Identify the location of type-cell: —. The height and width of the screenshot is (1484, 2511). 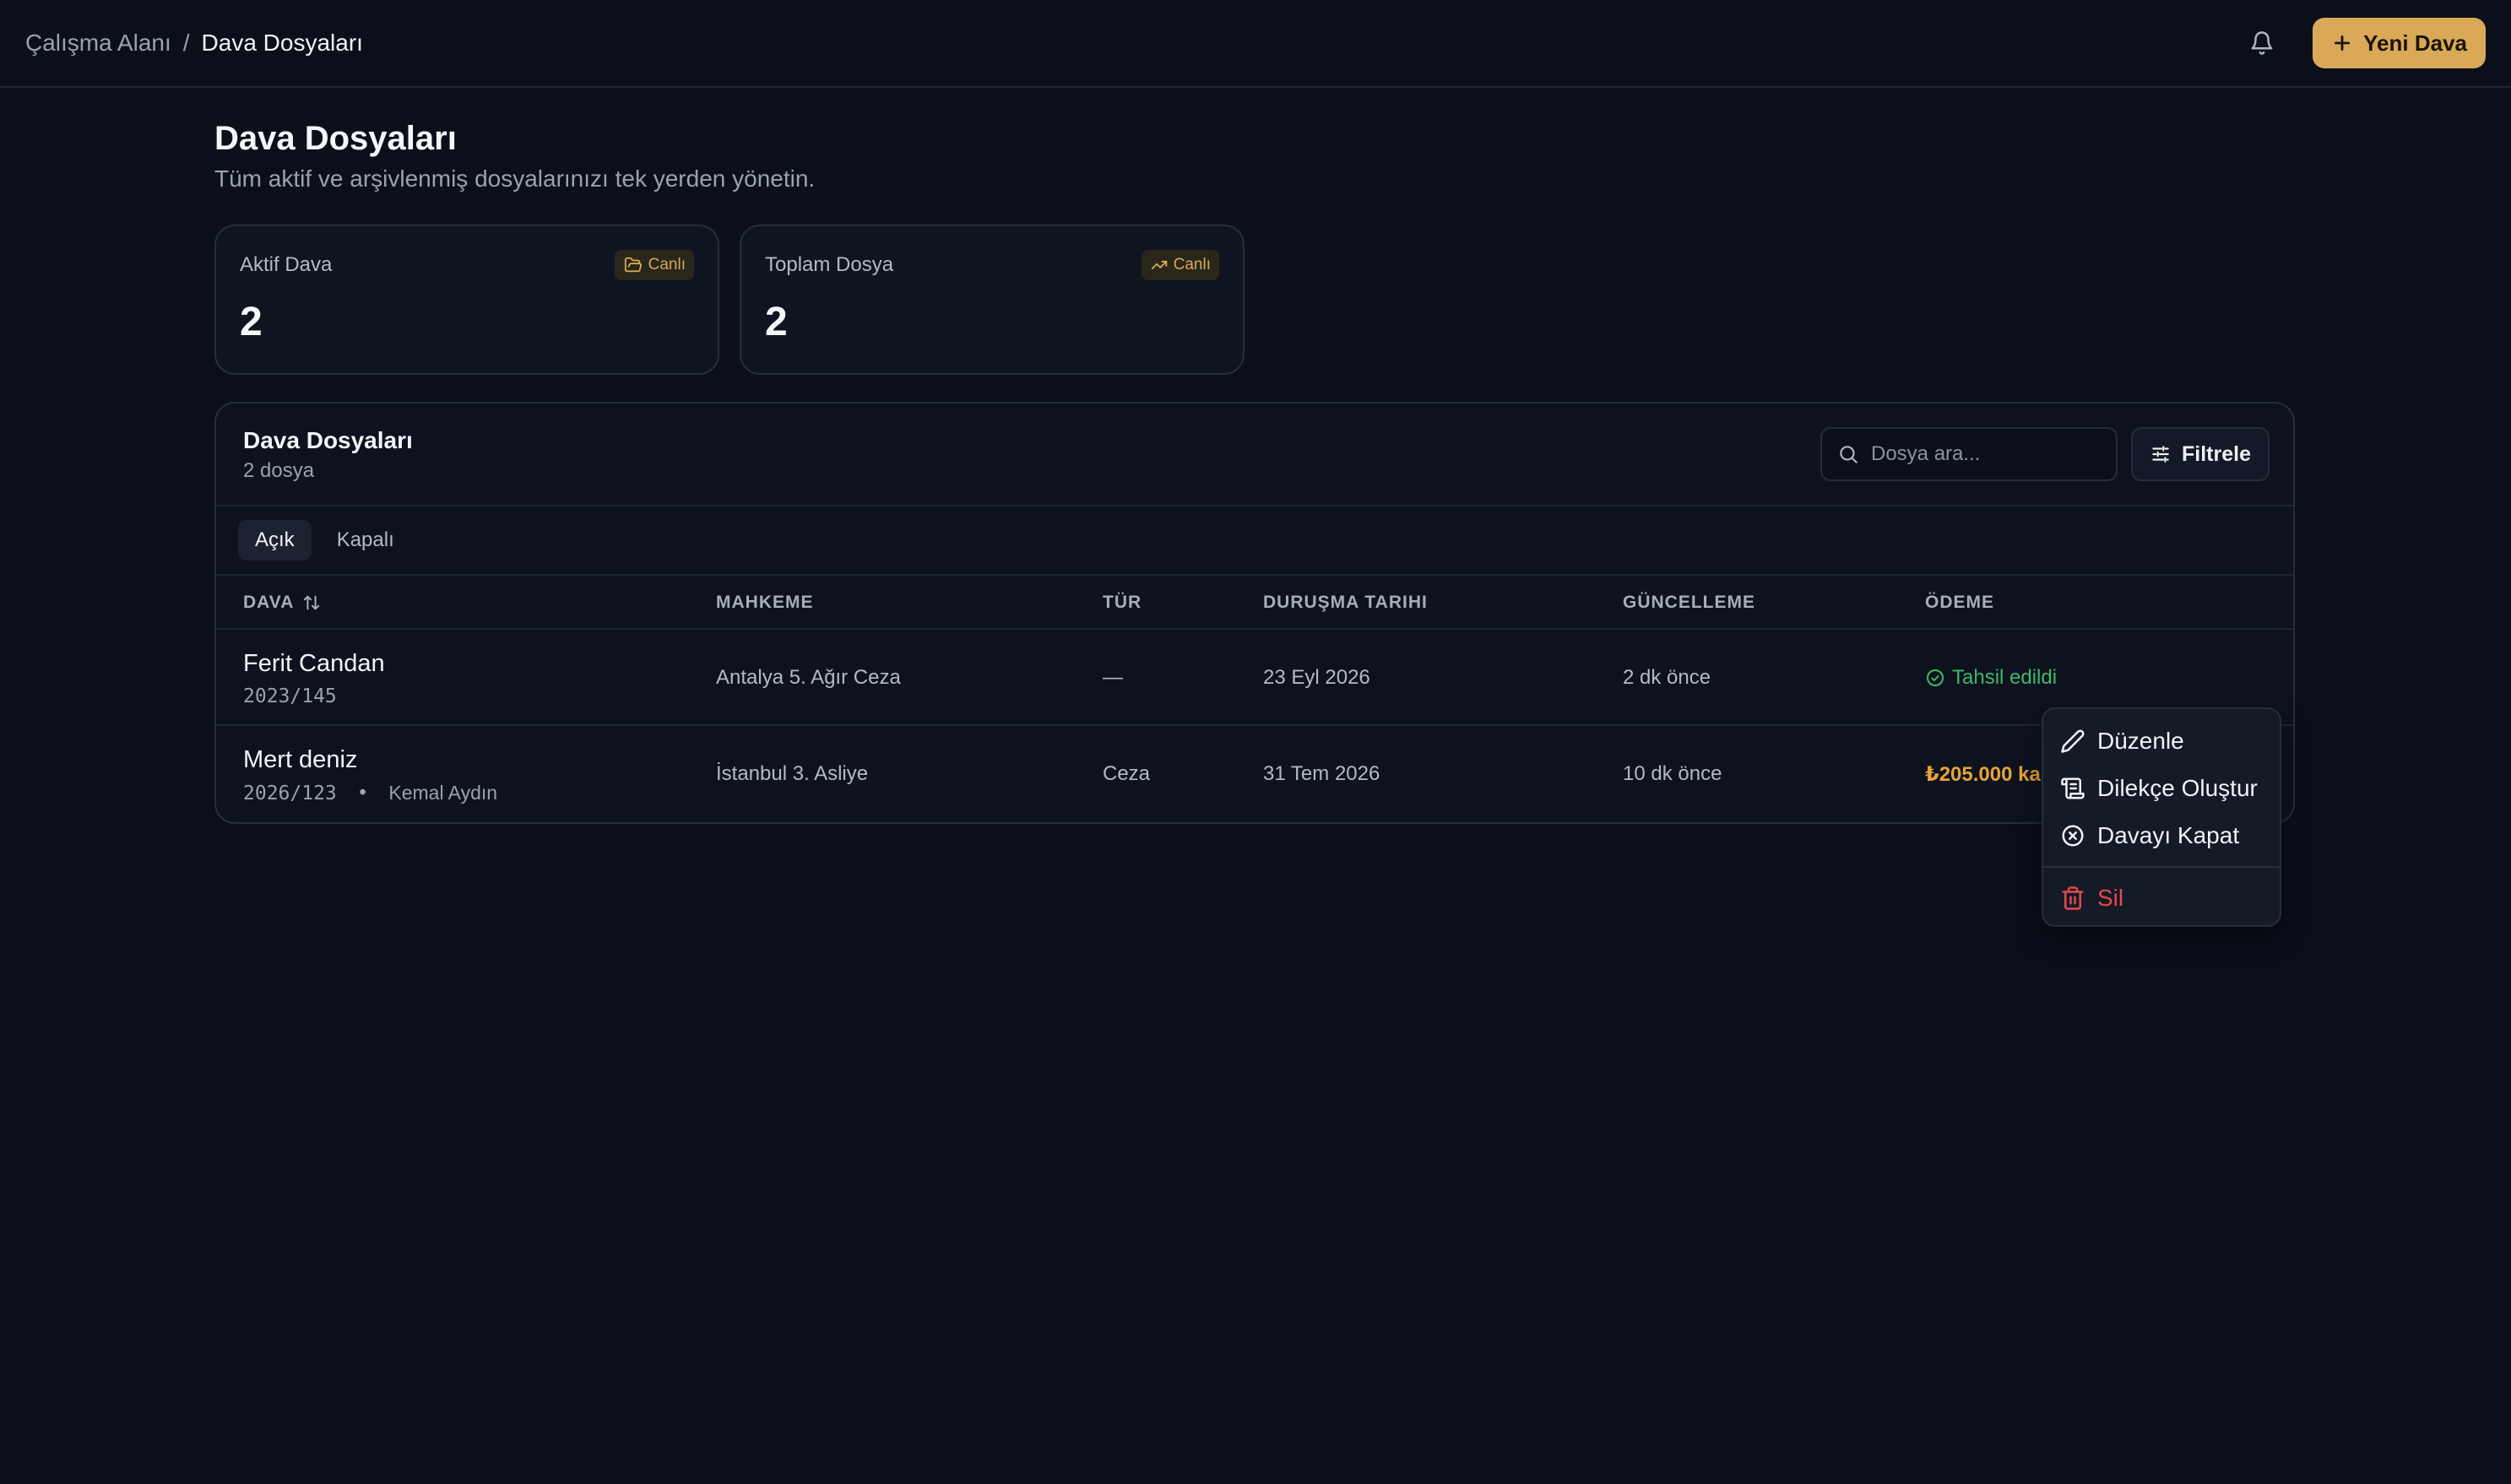
(1113, 677).